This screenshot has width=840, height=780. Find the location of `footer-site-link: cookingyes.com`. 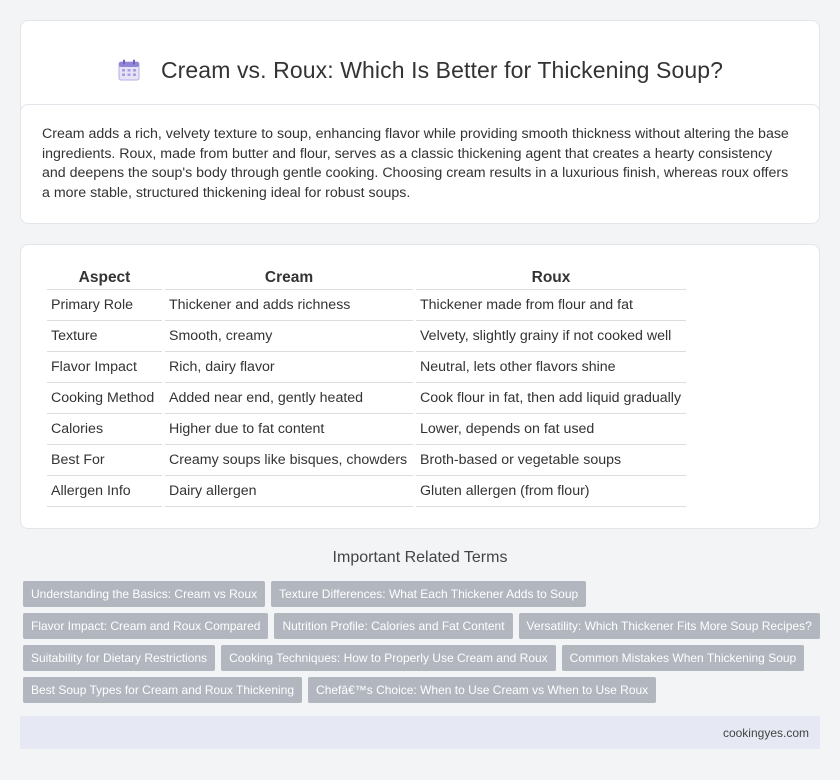

footer-site-link: cookingyes.com is located at coordinates (766, 733).